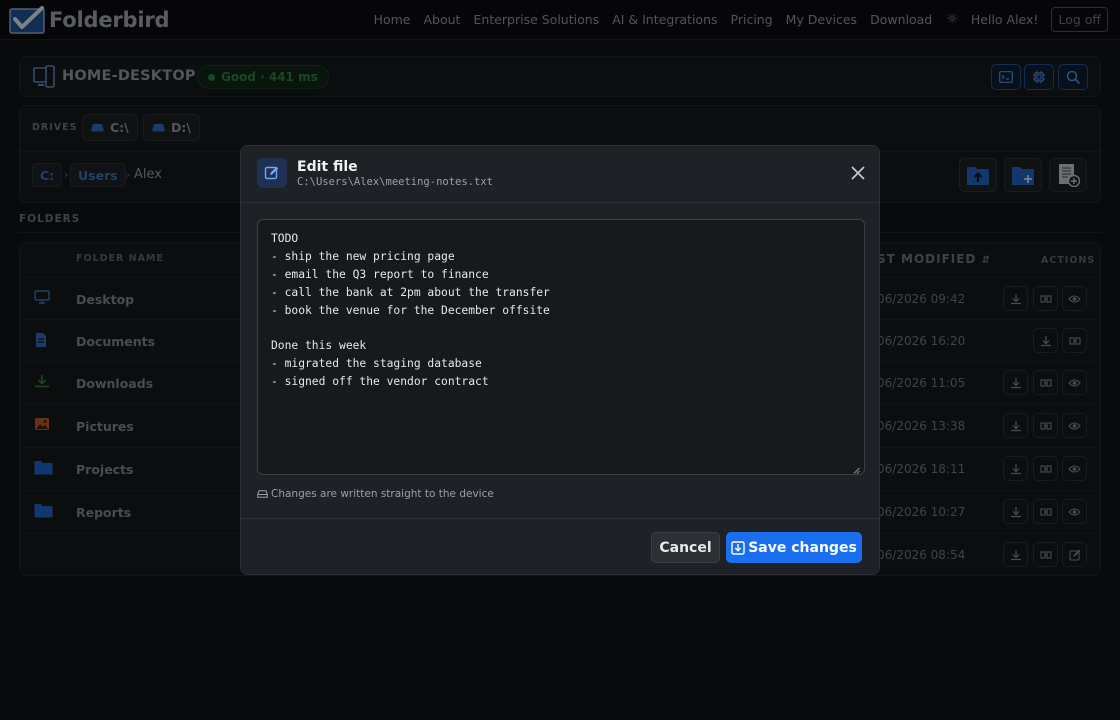 This screenshot has width=1120, height=720. I want to click on close-icon, so click(858, 173).